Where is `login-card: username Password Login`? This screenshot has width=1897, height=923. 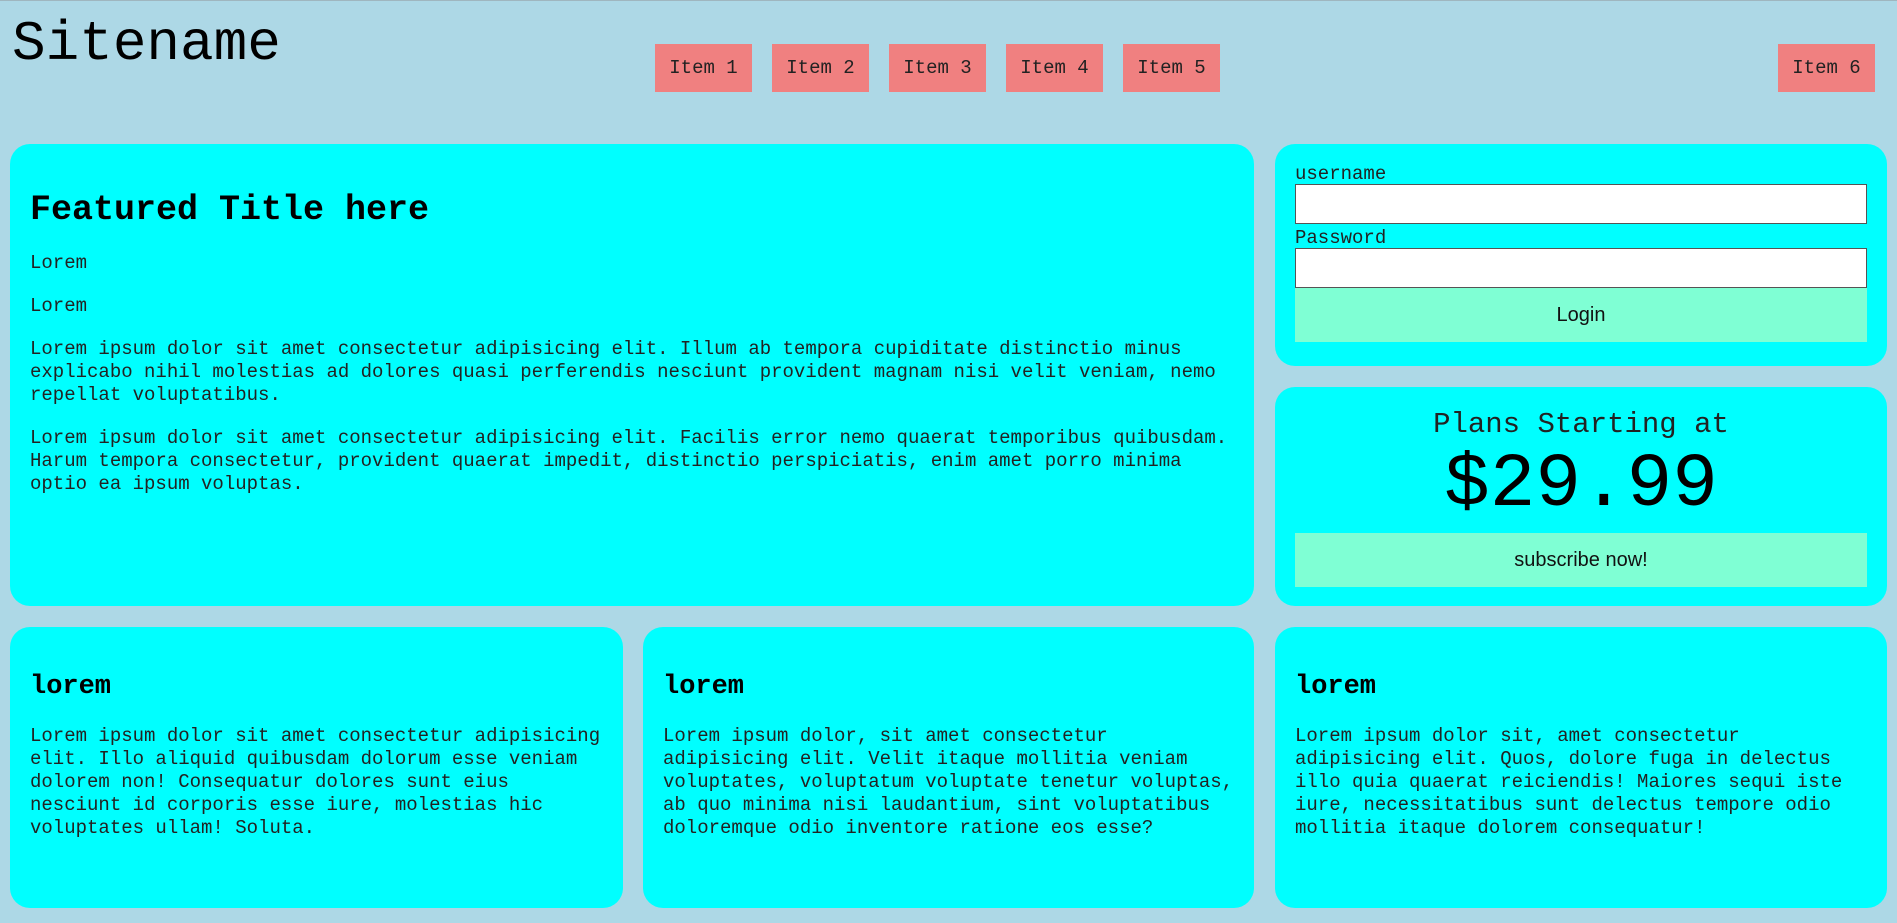
login-card: username Password Login is located at coordinates (1581, 255).